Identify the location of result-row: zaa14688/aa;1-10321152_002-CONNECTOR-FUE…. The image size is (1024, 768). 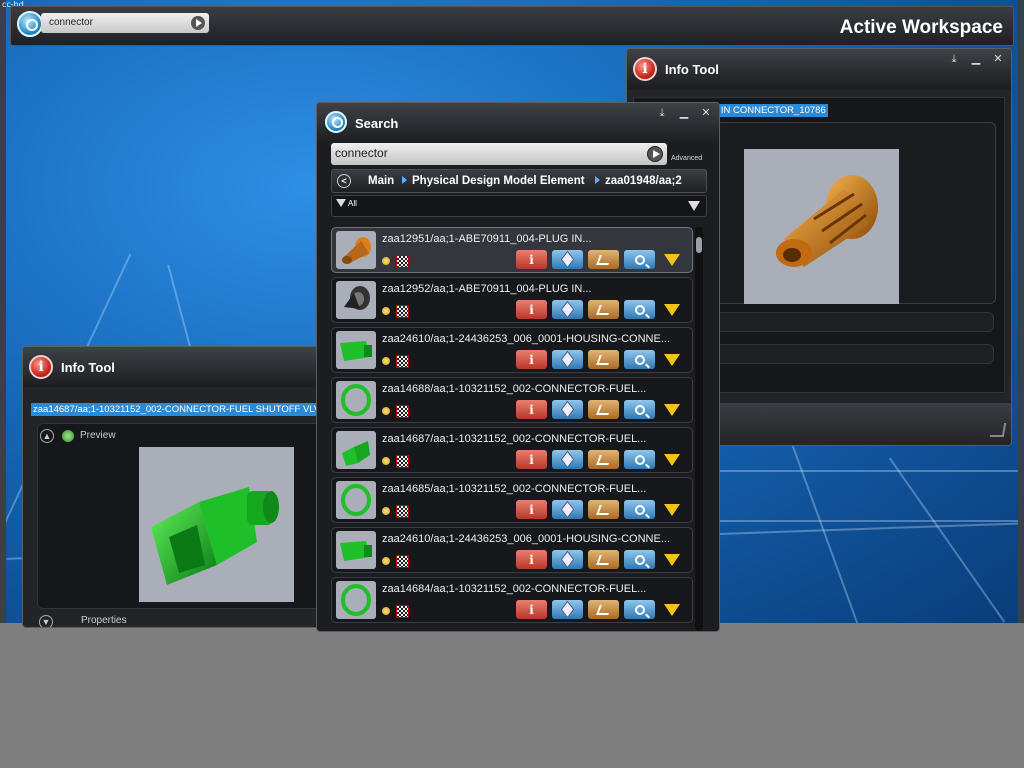
(512, 400).